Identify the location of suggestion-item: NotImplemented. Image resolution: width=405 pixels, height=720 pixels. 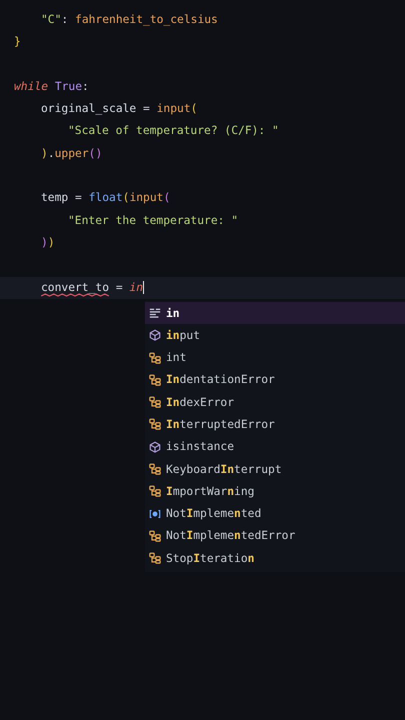
(275, 513).